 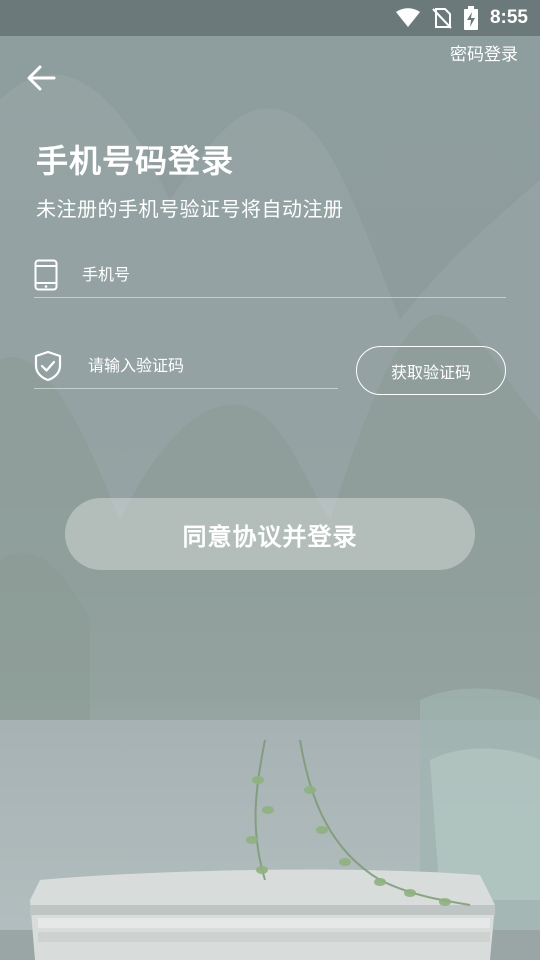 What do you see at coordinates (484, 52) in the screenshot?
I see `password-login-link: 密码登录` at bounding box center [484, 52].